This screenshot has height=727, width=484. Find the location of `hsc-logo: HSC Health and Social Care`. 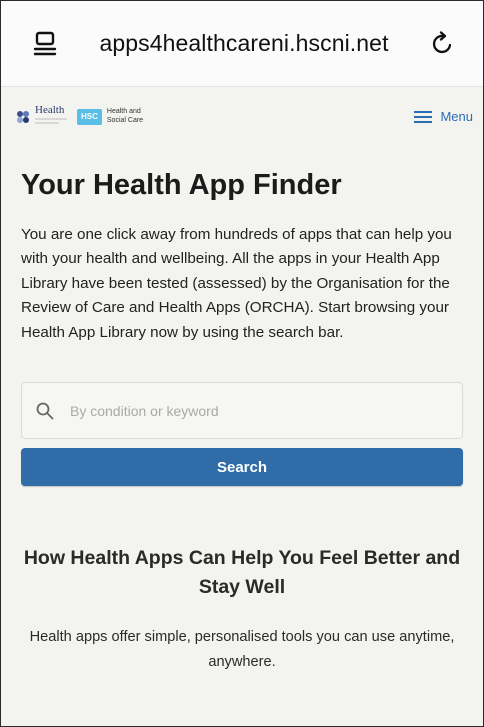

hsc-logo: HSC Health and Social Care is located at coordinates (110, 116).